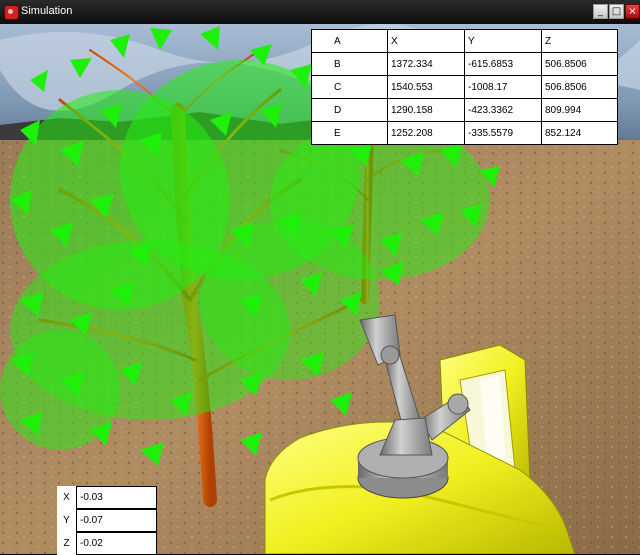 Image resolution: width=640 pixels, height=555 pixels. Describe the element at coordinates (116, 520) in the screenshot. I see `rotation-value-y: -0.07` at that location.